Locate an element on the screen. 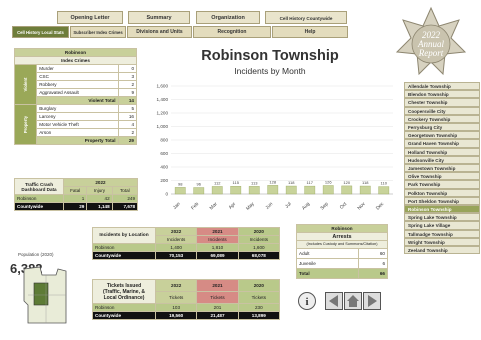 This screenshot has width=481, height=340. tab-cell-history-local: Cell History Local Stats is located at coordinates (40, 32).